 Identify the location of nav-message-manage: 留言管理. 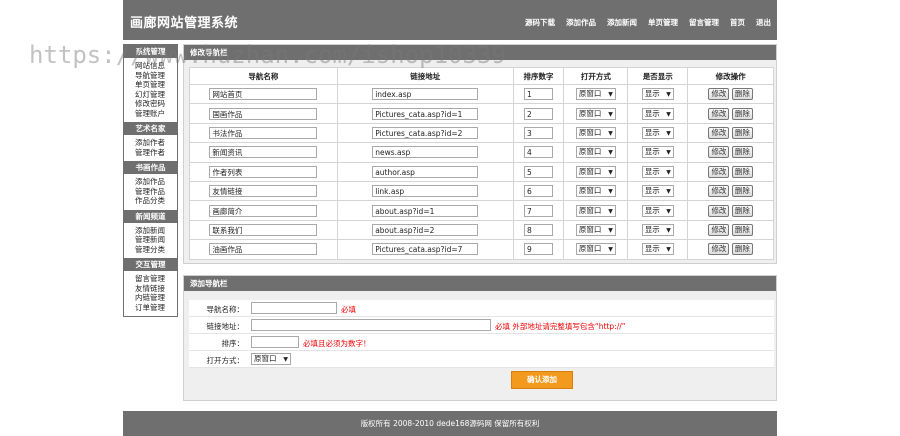
(704, 22).